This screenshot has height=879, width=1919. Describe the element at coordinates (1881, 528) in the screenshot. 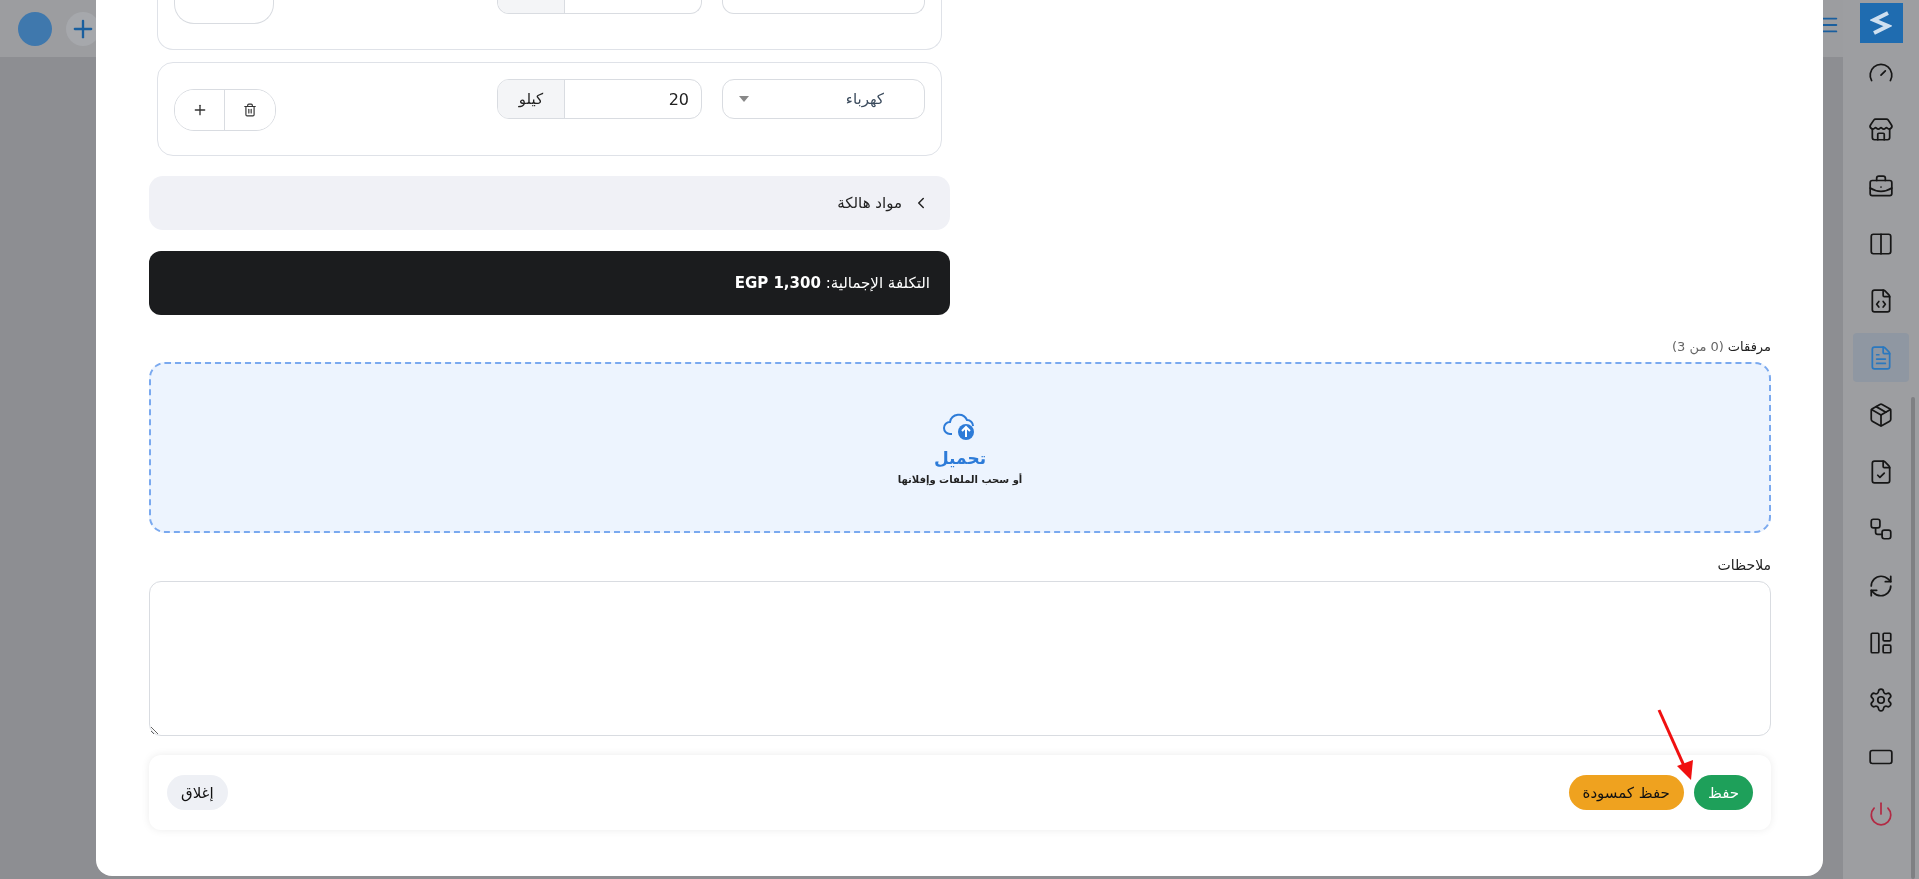

I see `workflow-icon` at that location.